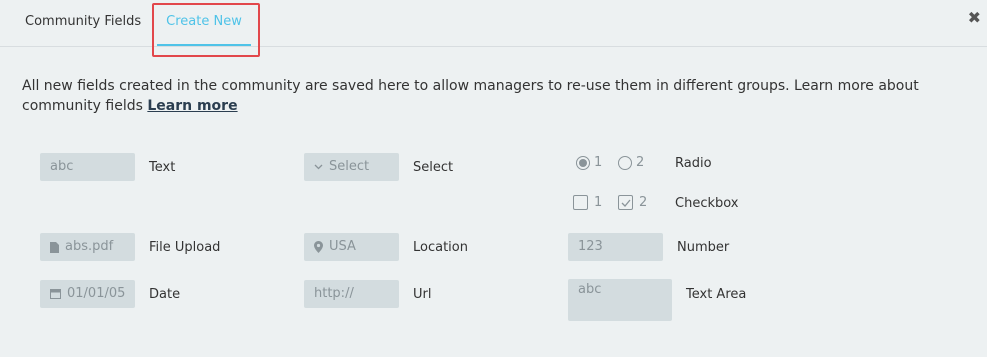 The height and width of the screenshot is (357, 987). I want to click on checkbox-option-1: 1, so click(587, 202).